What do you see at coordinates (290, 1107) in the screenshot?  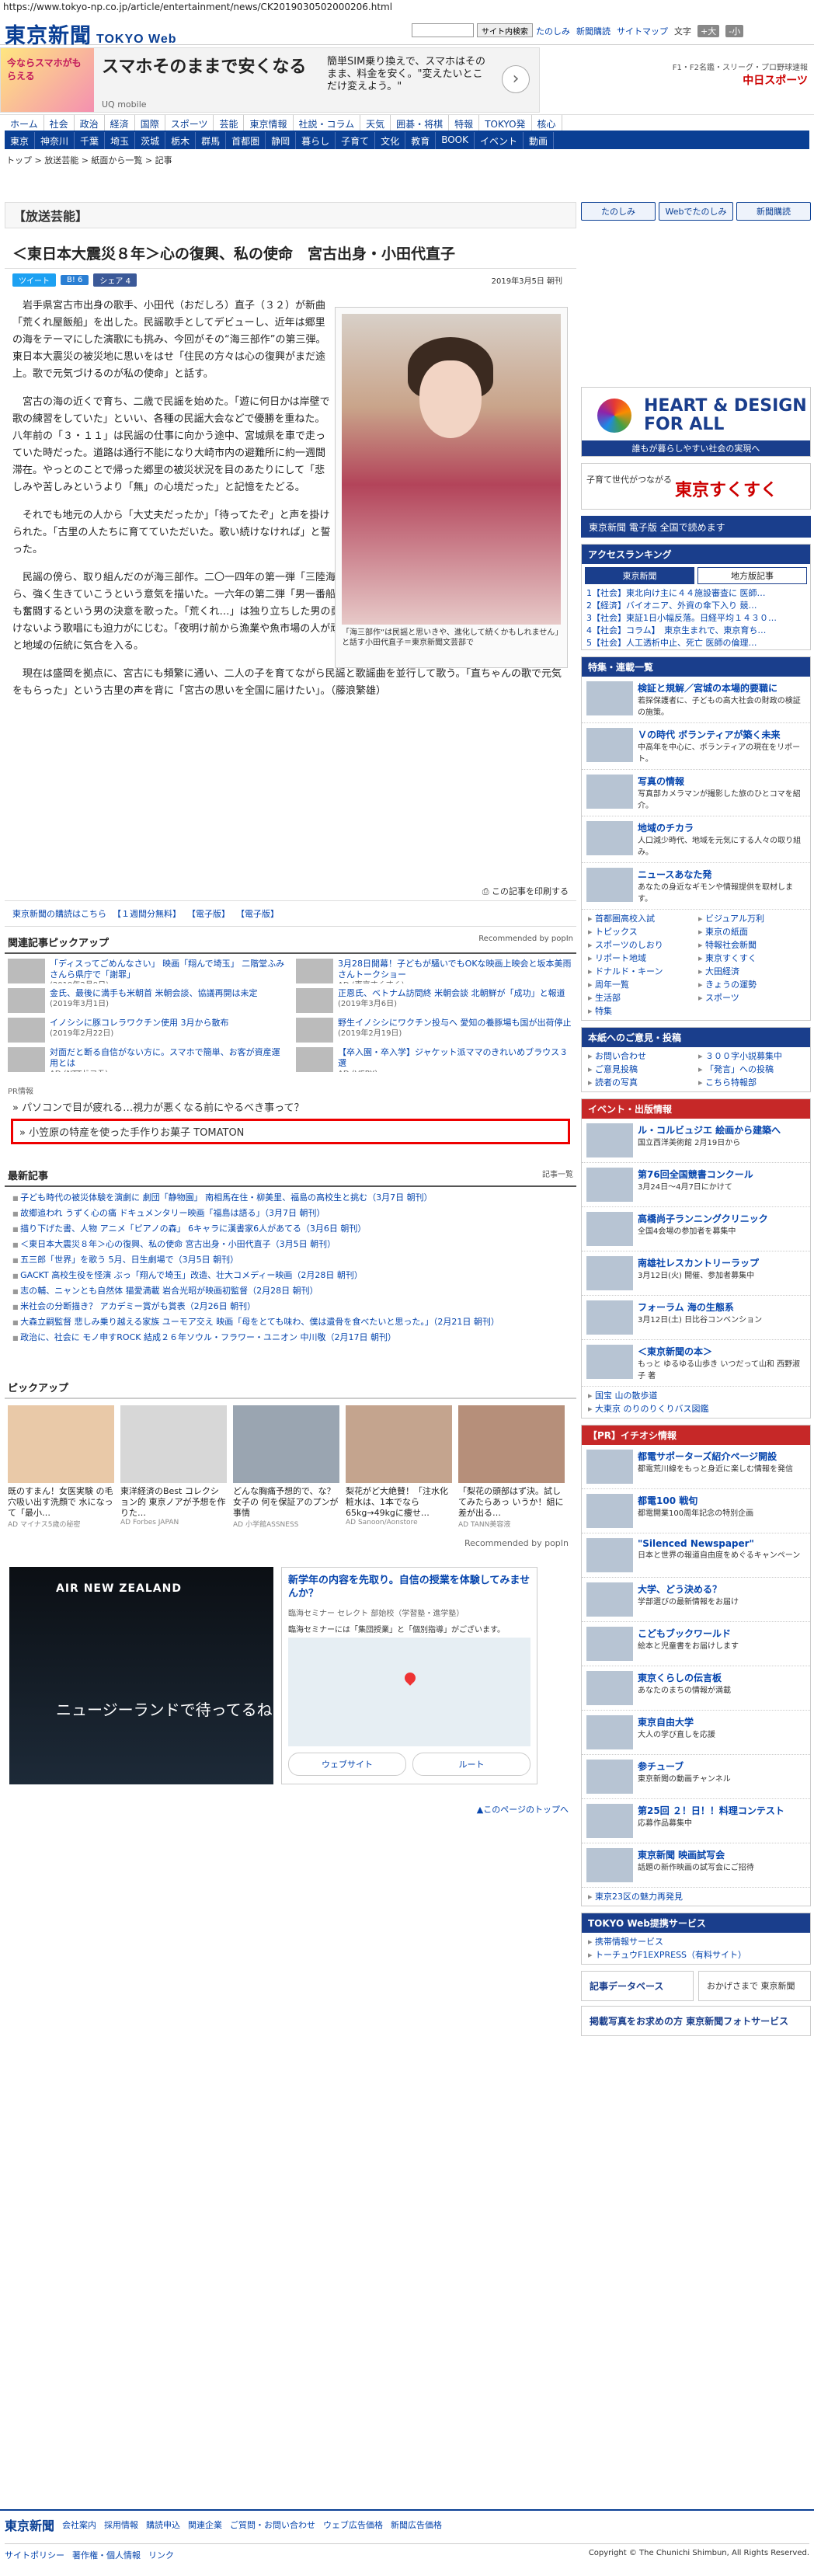 I see `pr-link-1: » パソコンで目が疲れる…視力が悪くなる前にやるべき事って？` at bounding box center [290, 1107].